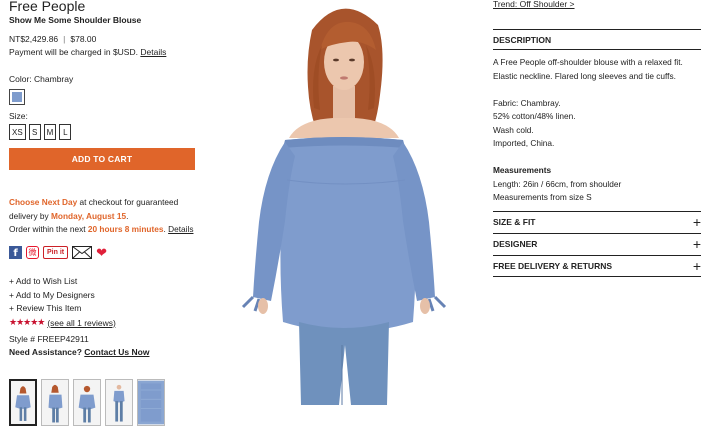  I want to click on price-row: NT$2,429.86 | $78.00, so click(52, 39).